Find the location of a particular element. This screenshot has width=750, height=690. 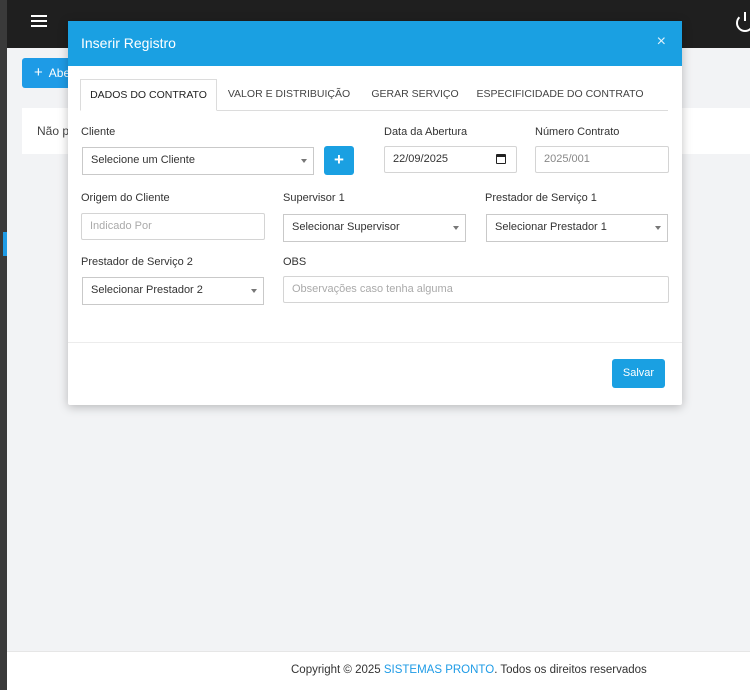

numero-contrato-input: 2025/001 is located at coordinates (602, 159).